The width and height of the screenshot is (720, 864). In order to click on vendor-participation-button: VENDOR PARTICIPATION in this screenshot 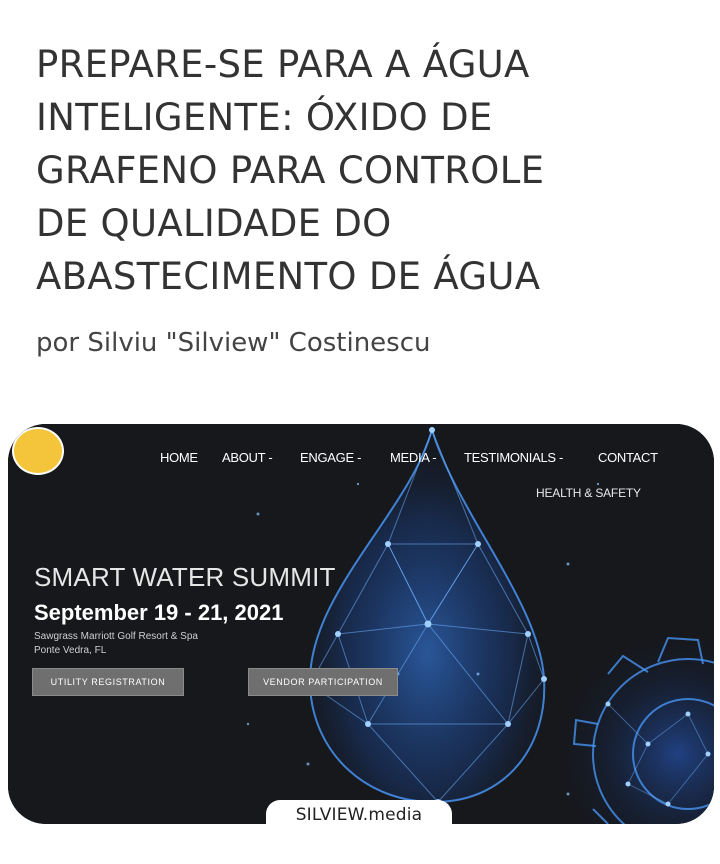, I will do `click(323, 682)`.